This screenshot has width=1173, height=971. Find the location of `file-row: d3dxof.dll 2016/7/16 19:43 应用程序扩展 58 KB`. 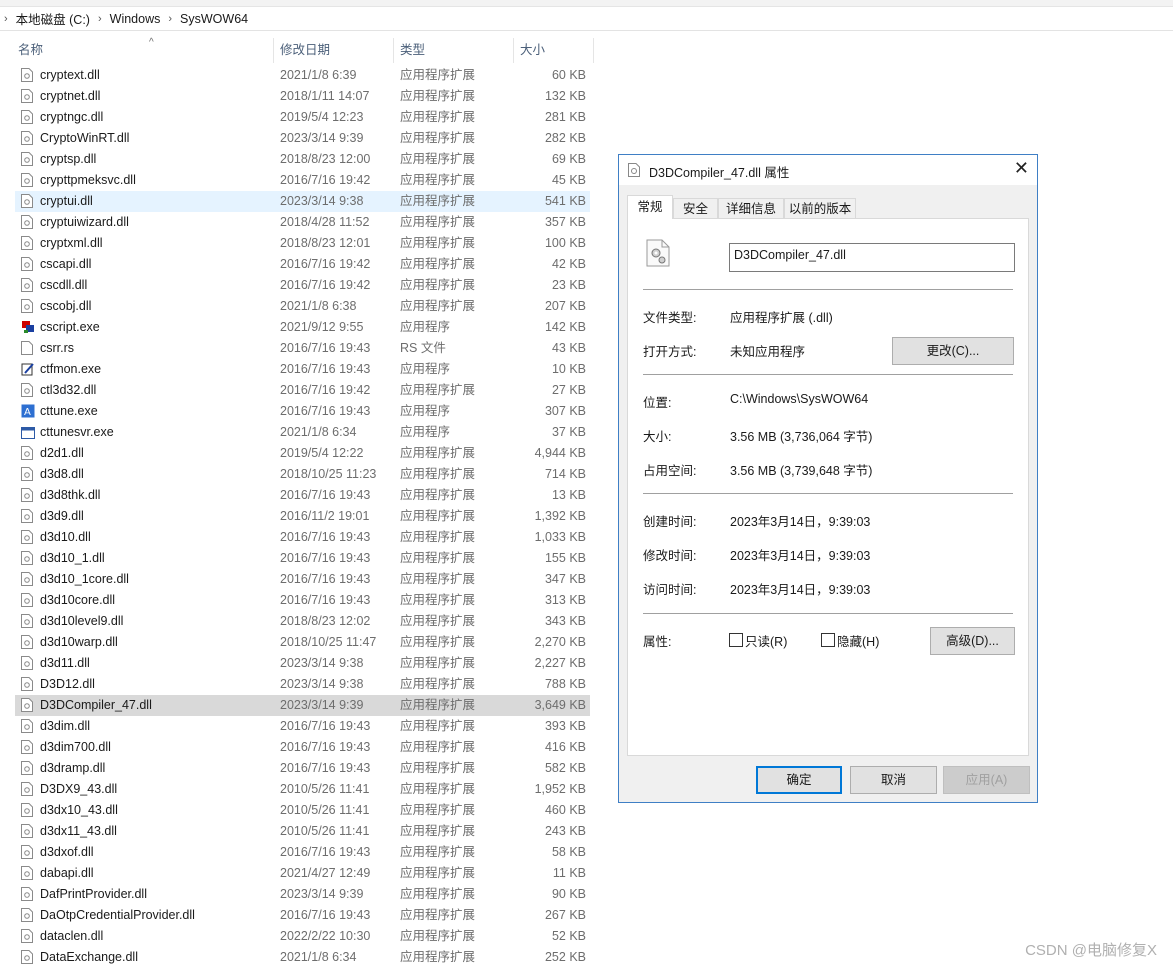

file-row: d3dxof.dll 2016/7/16 19:43 应用程序扩展 58 KB is located at coordinates (302, 852).